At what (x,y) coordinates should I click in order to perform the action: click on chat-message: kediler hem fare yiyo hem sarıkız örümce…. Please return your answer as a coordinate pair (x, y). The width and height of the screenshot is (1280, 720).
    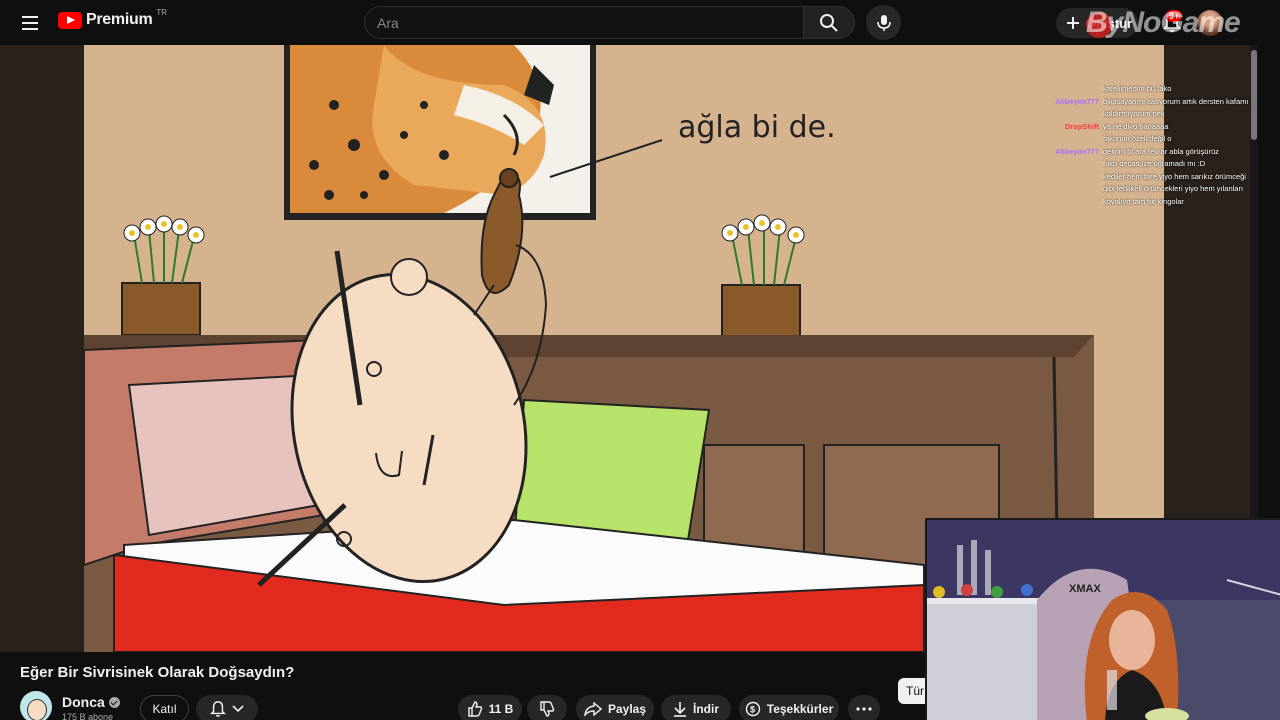
    Looking at the image, I should click on (1145, 177).